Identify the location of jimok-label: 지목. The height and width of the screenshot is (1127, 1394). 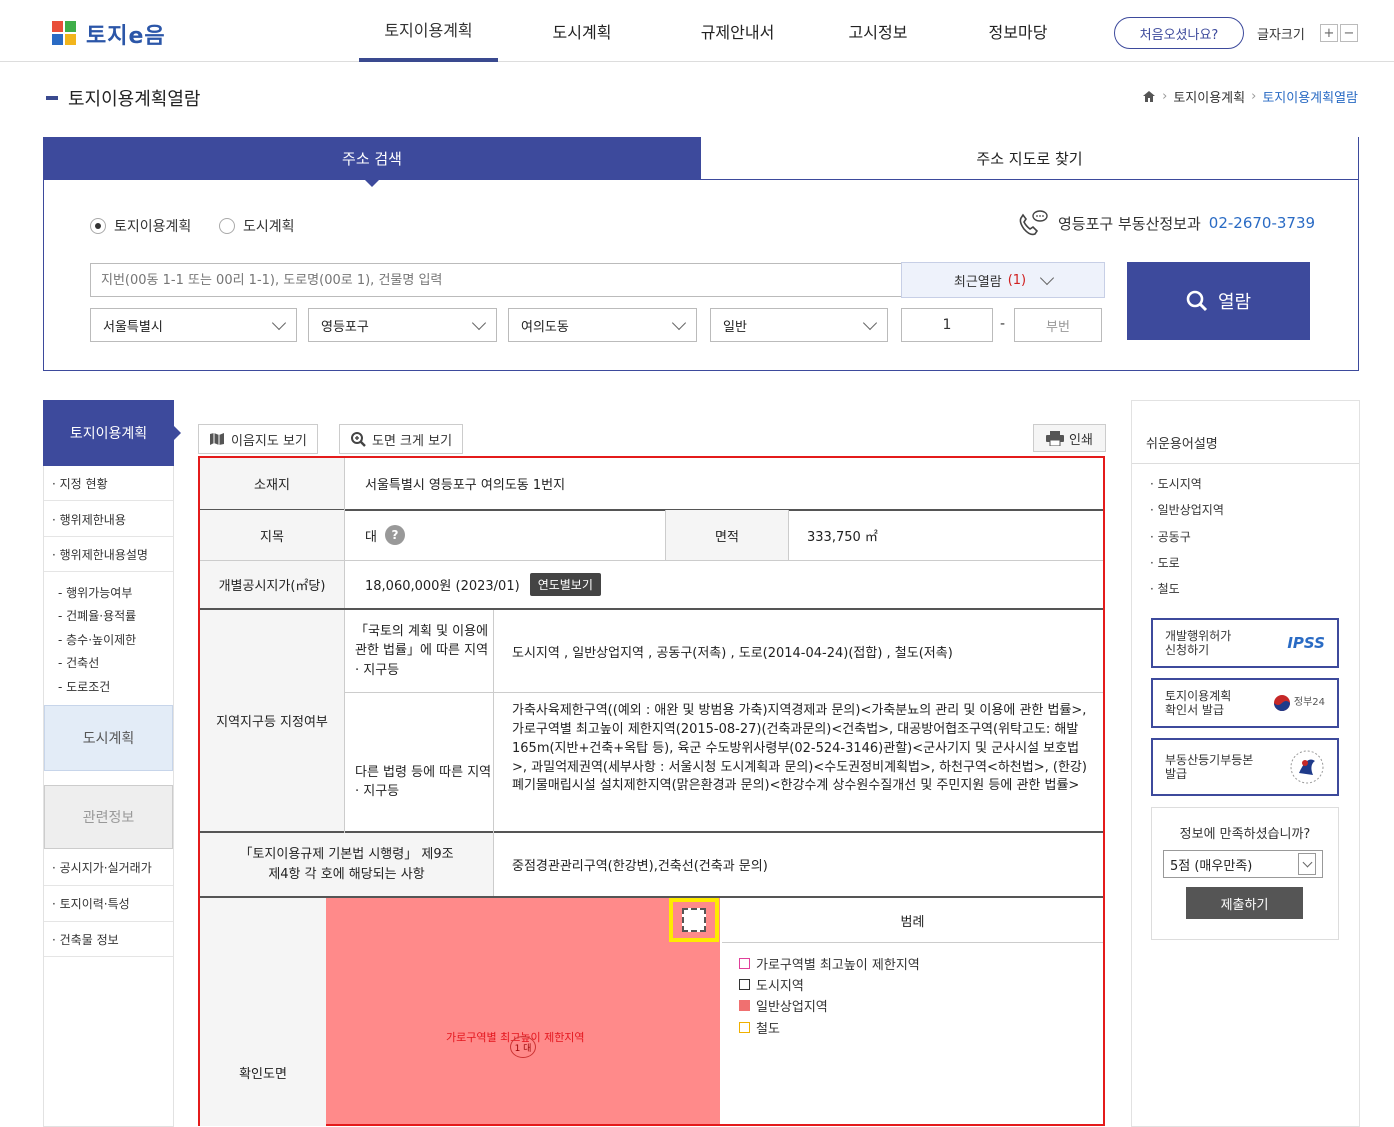
(272, 535).